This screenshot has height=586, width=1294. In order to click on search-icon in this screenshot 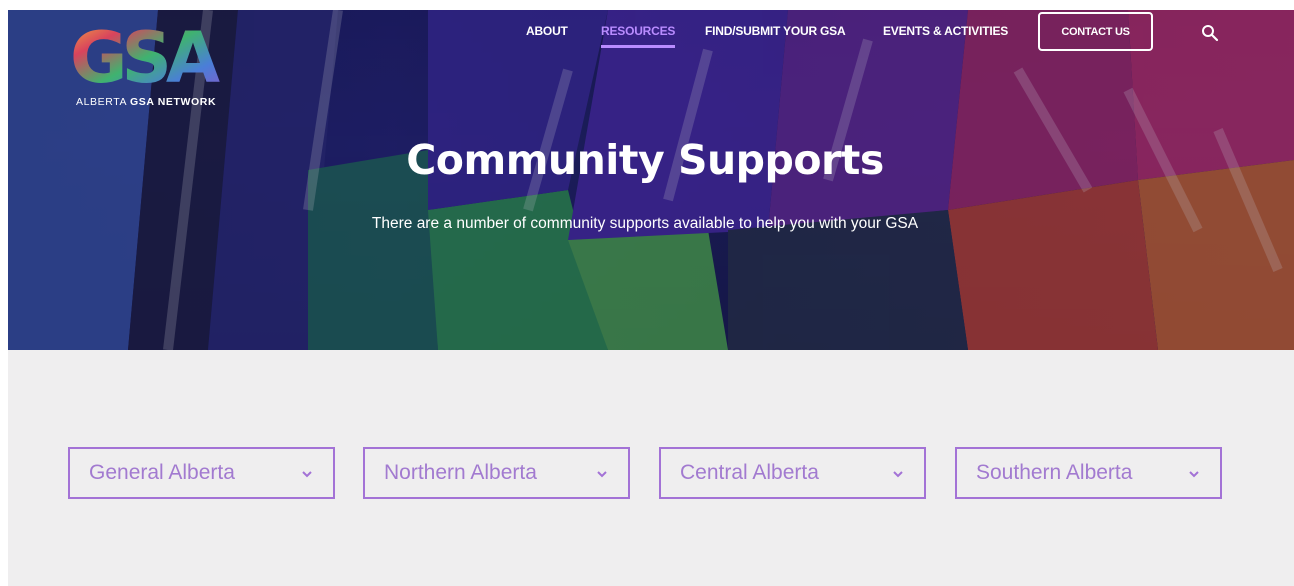, I will do `click(1210, 33)`.